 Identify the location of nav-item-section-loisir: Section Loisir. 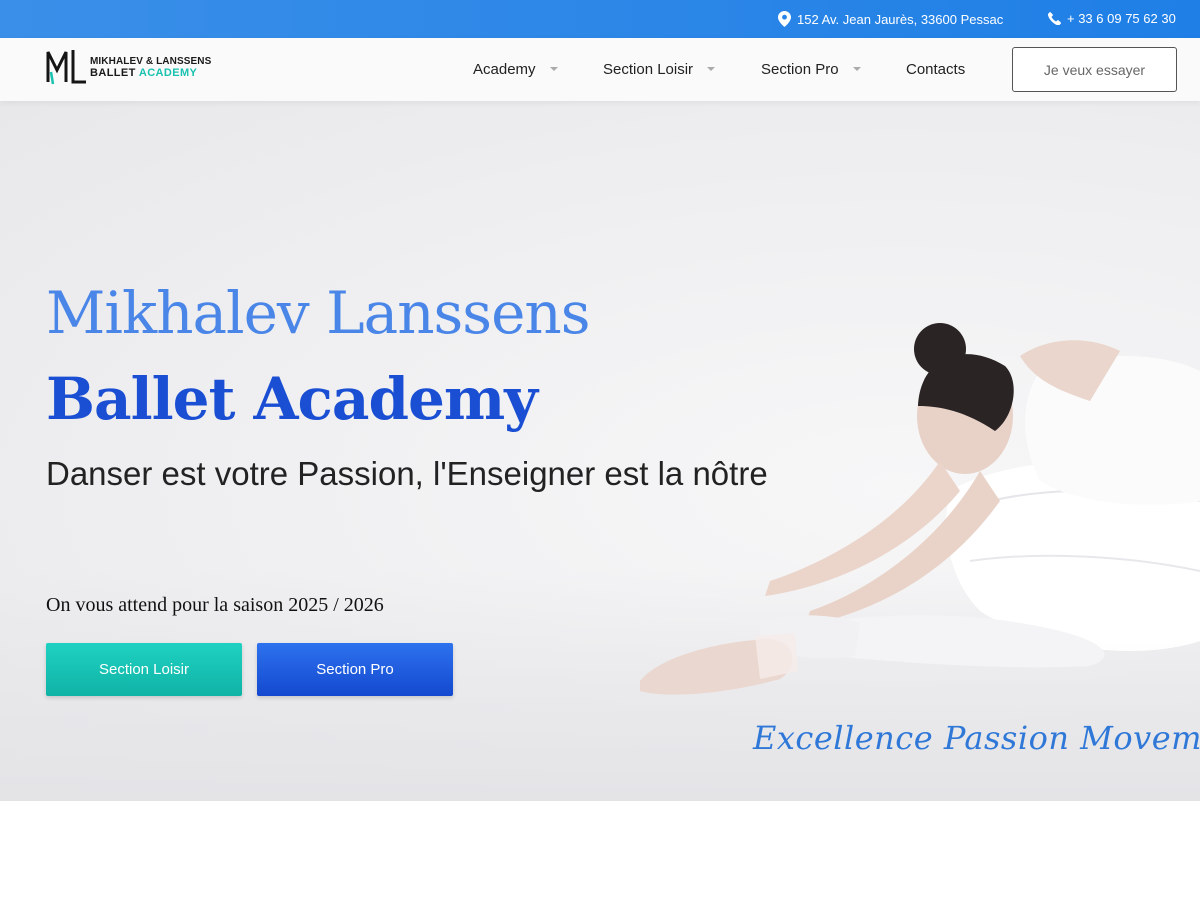
(659, 69).